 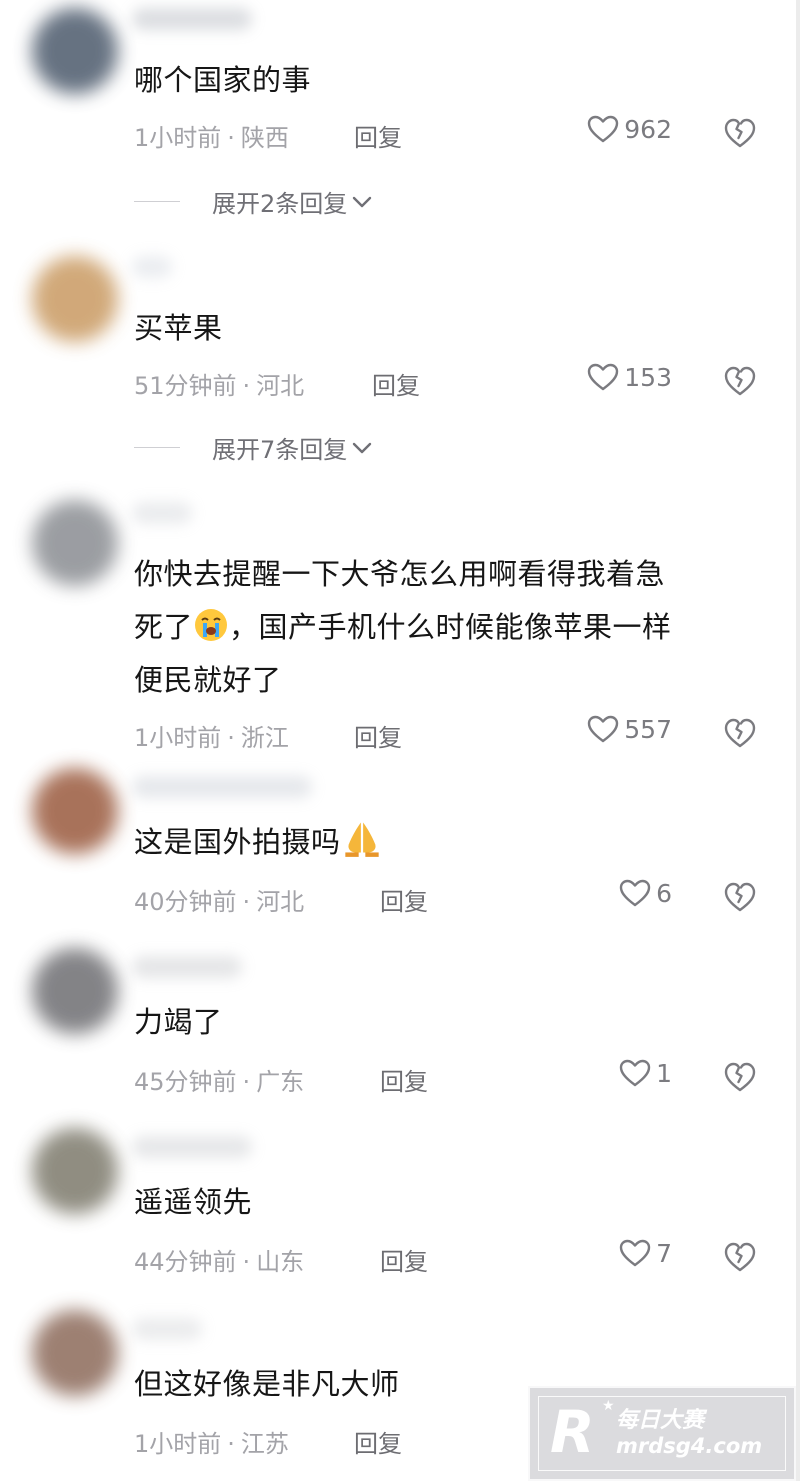 I want to click on comment-time: 40分钟前, so click(x=185, y=902).